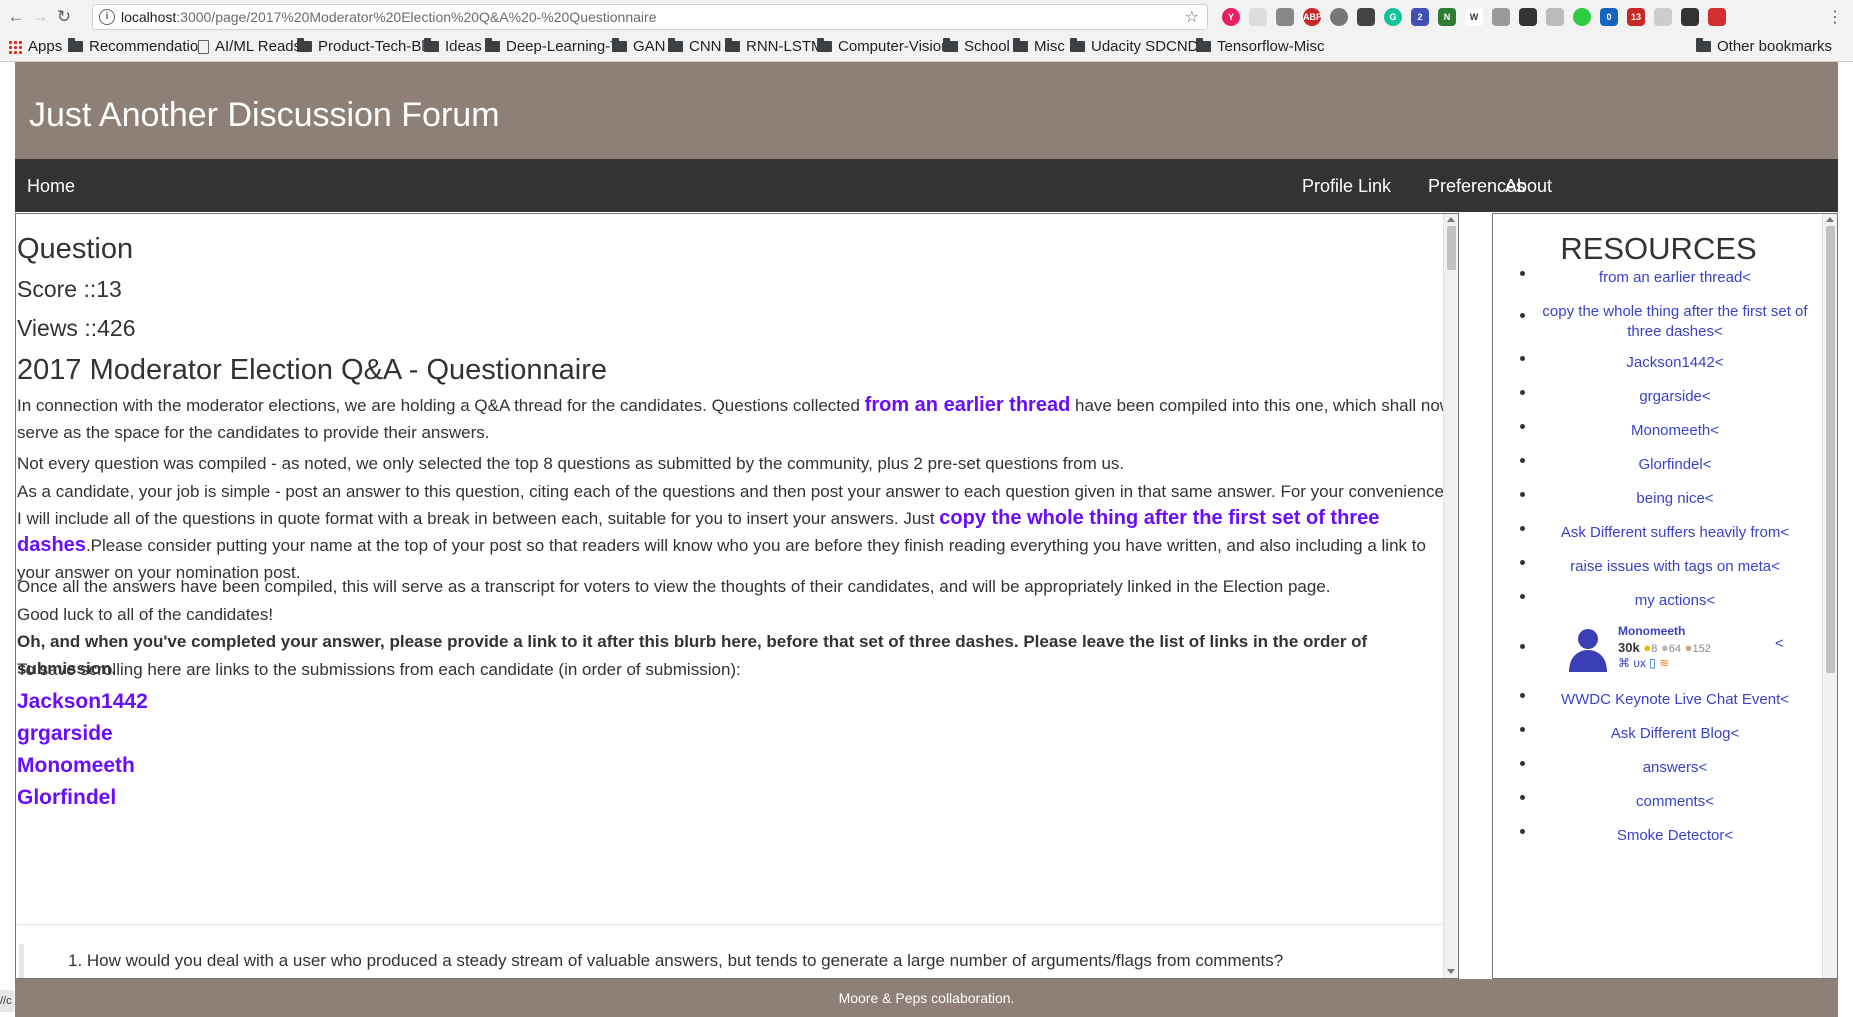  Describe the element at coordinates (737, 924) in the screenshot. I see `divider` at that location.